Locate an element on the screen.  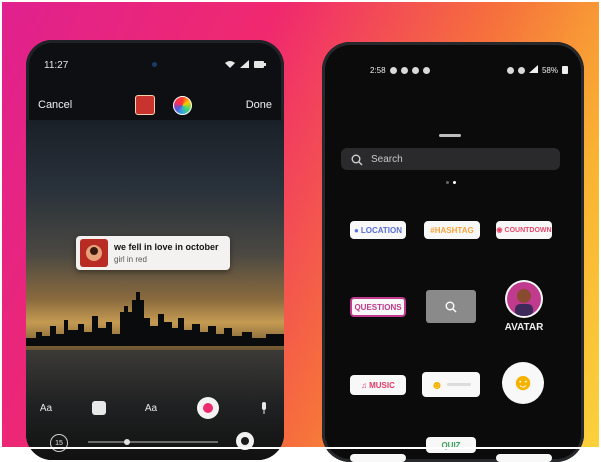
status-icons is located at coordinates (245, 65).